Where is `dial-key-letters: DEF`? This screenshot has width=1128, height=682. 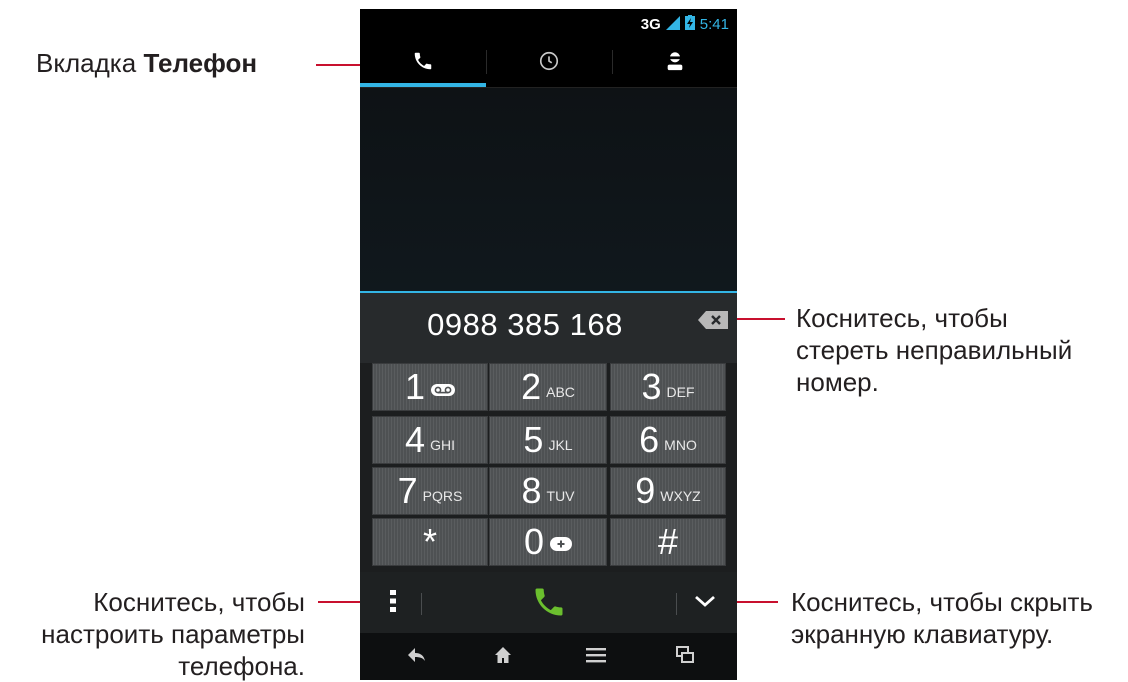 dial-key-letters: DEF is located at coordinates (680, 392).